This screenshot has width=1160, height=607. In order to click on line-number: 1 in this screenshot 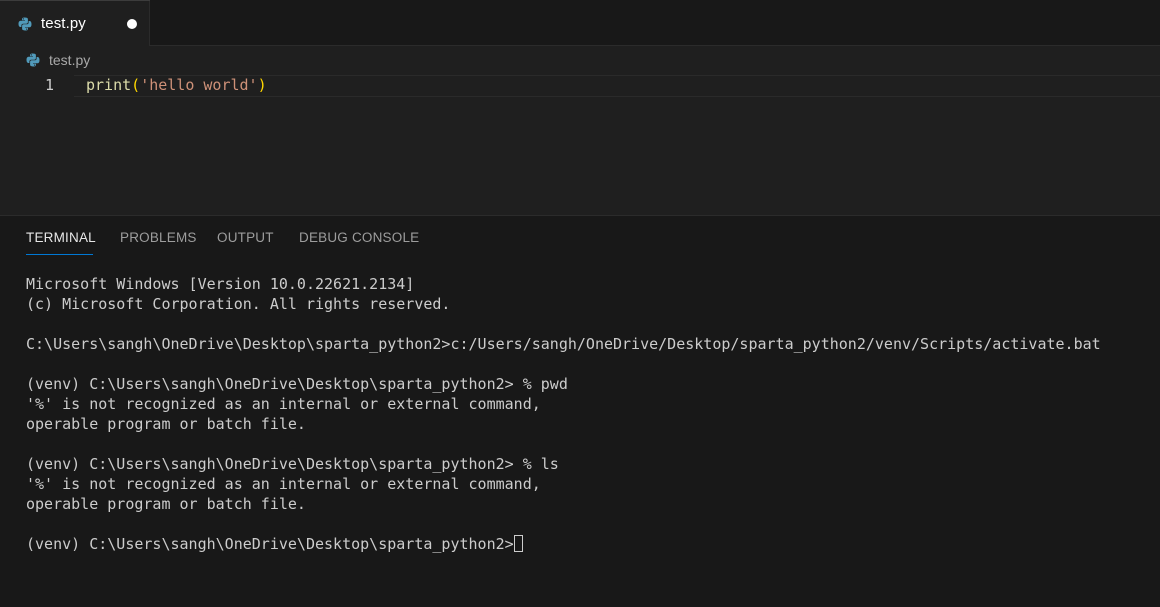, I will do `click(49, 85)`.